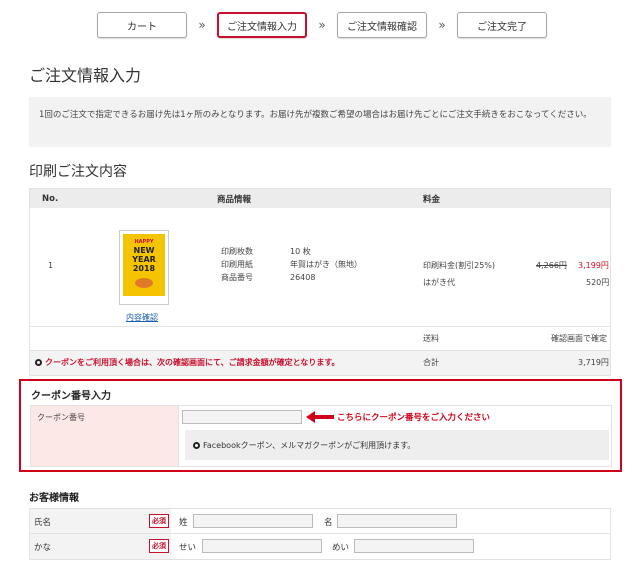  What do you see at coordinates (85, 75) in the screenshot?
I see `page-title: ご注文情報入力` at bounding box center [85, 75].